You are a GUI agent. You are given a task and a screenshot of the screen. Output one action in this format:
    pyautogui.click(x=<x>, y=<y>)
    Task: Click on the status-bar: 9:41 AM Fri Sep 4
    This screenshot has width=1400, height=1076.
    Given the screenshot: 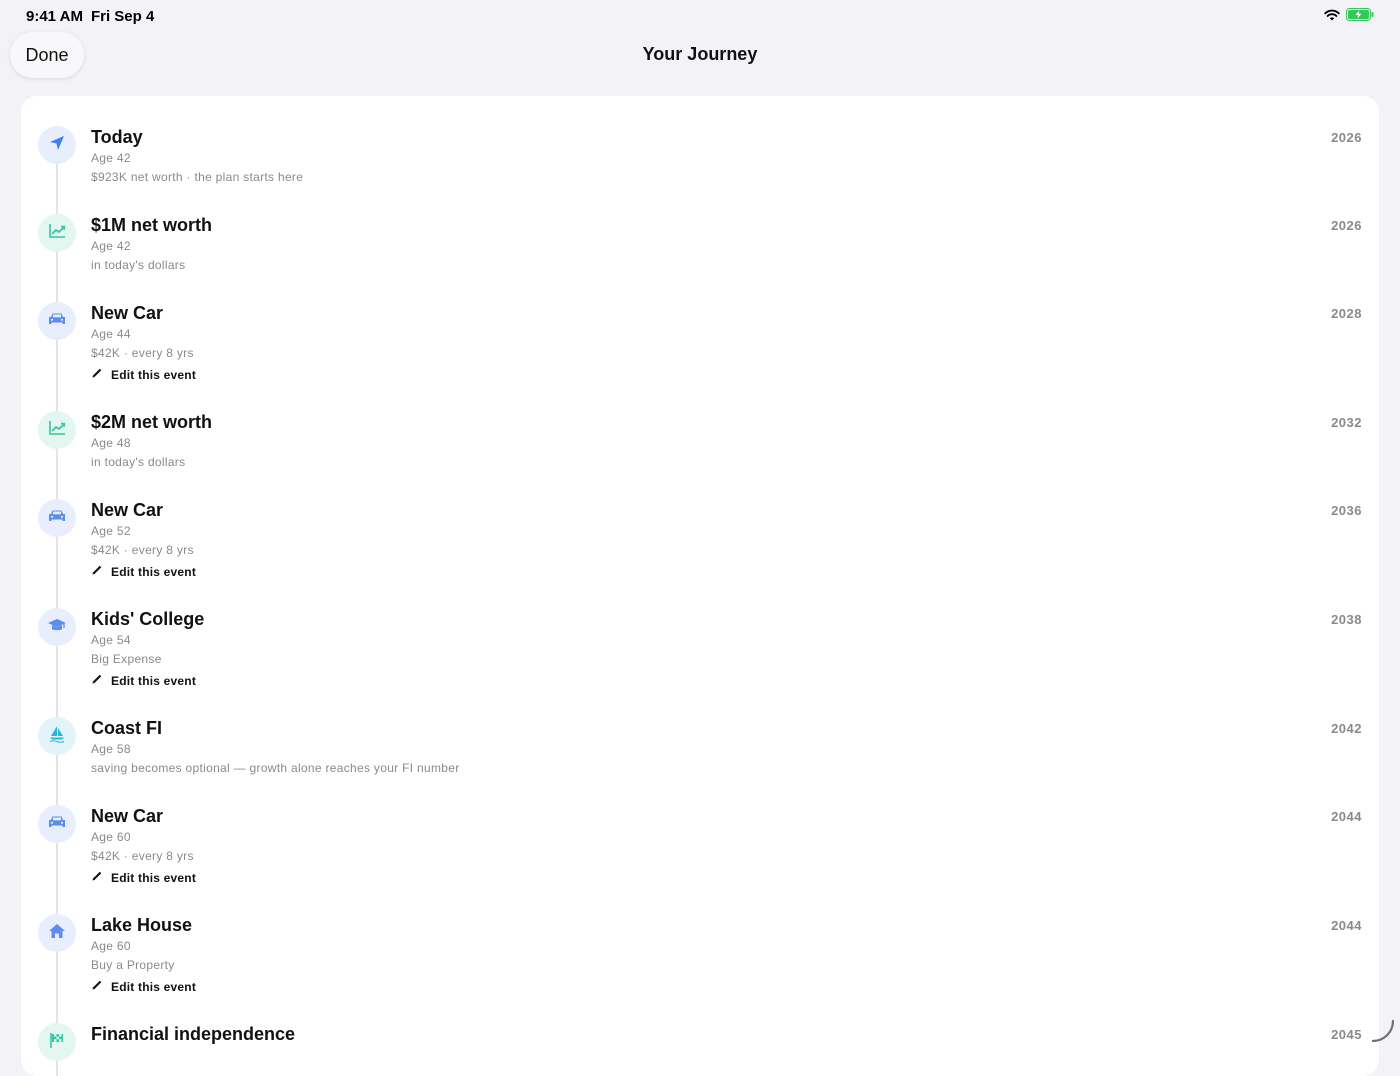 What is the action you would take?
    pyautogui.click(x=700, y=16)
    